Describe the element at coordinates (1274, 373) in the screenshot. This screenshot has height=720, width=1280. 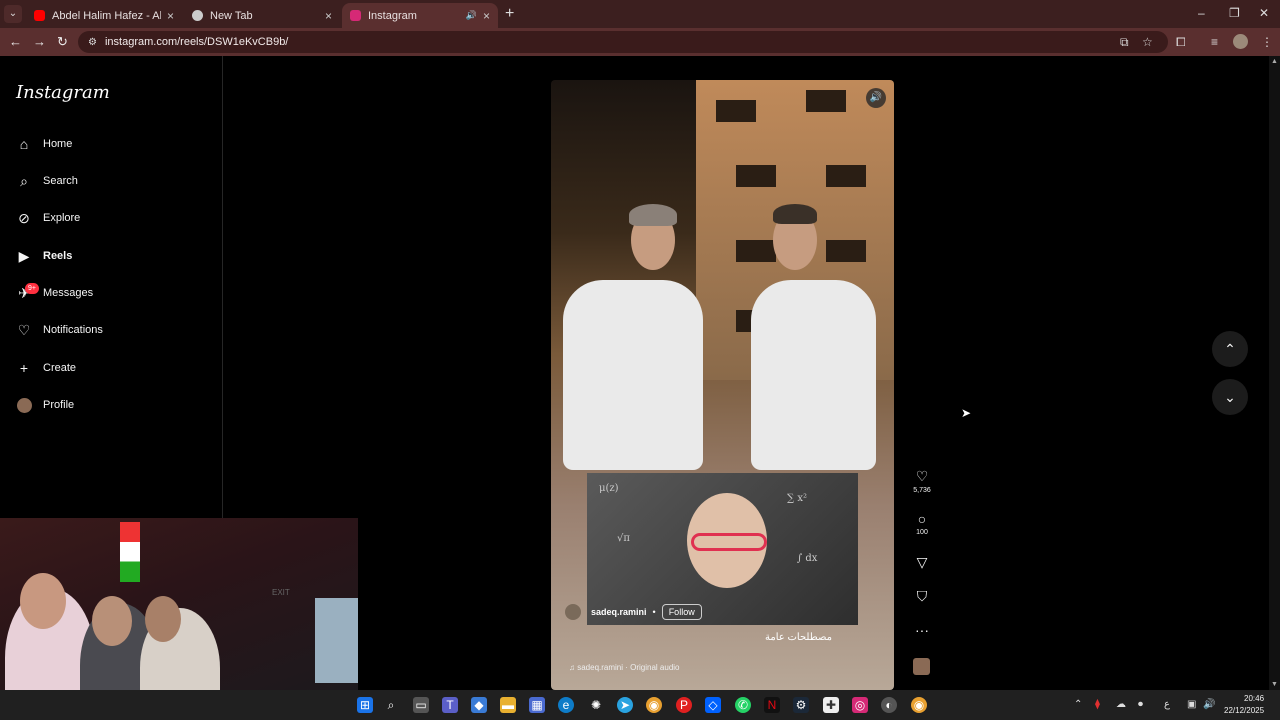
I see `page-scrollbar: ▲ ▼` at that location.